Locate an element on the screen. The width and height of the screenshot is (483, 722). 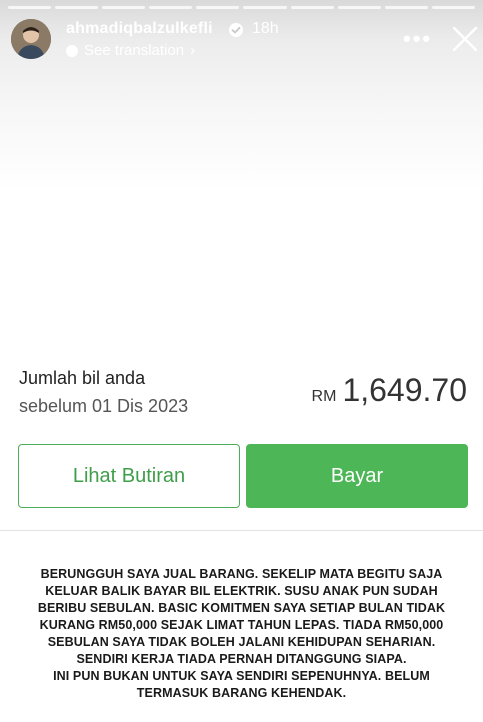
close-icon is located at coordinates (465, 39).